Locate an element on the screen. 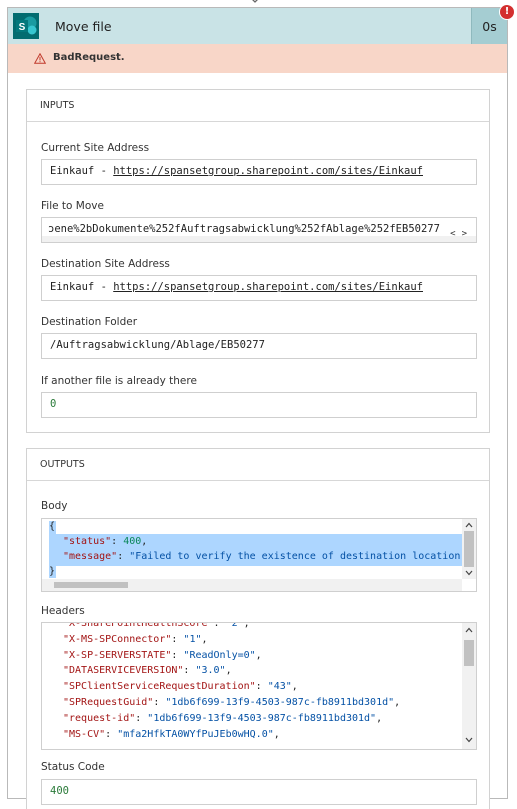  file-to-move-label: File to Move is located at coordinates (72, 206).